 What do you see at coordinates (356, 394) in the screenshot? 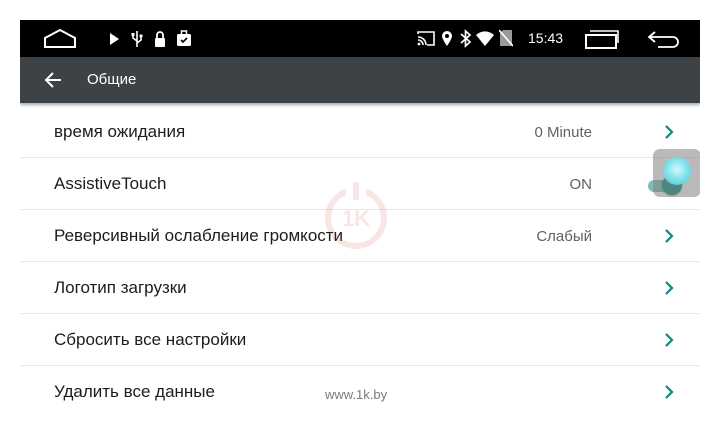
I see `watermark-url: www.1k.by` at bounding box center [356, 394].